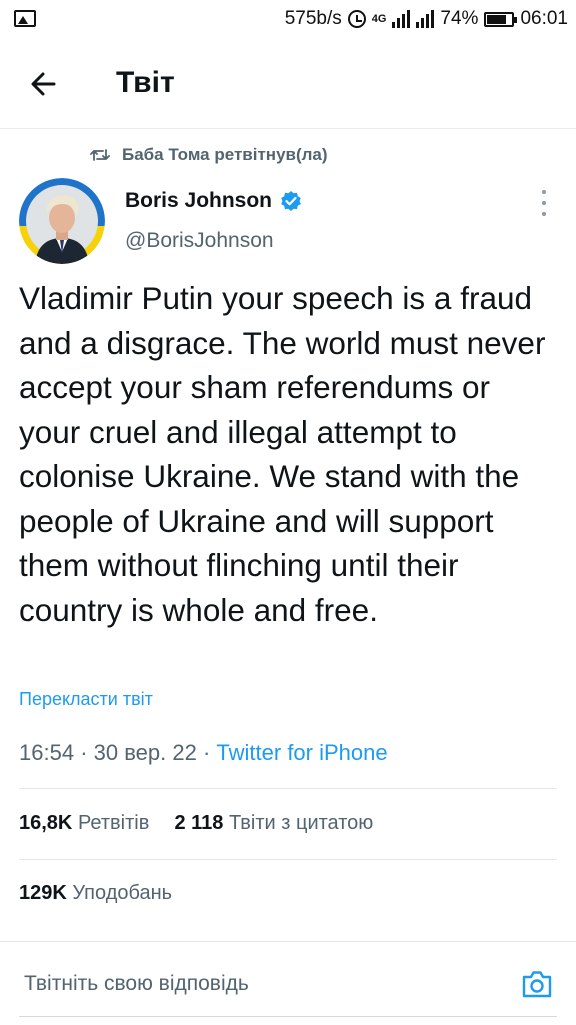  I want to click on retweets-label: Ретвітів, so click(113, 823).